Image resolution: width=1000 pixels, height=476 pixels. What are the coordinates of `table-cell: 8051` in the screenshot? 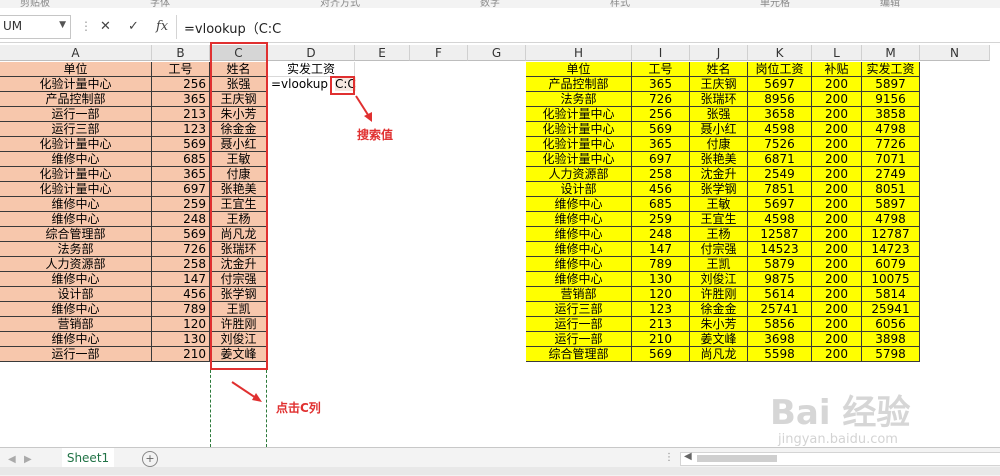 It's located at (891, 189).